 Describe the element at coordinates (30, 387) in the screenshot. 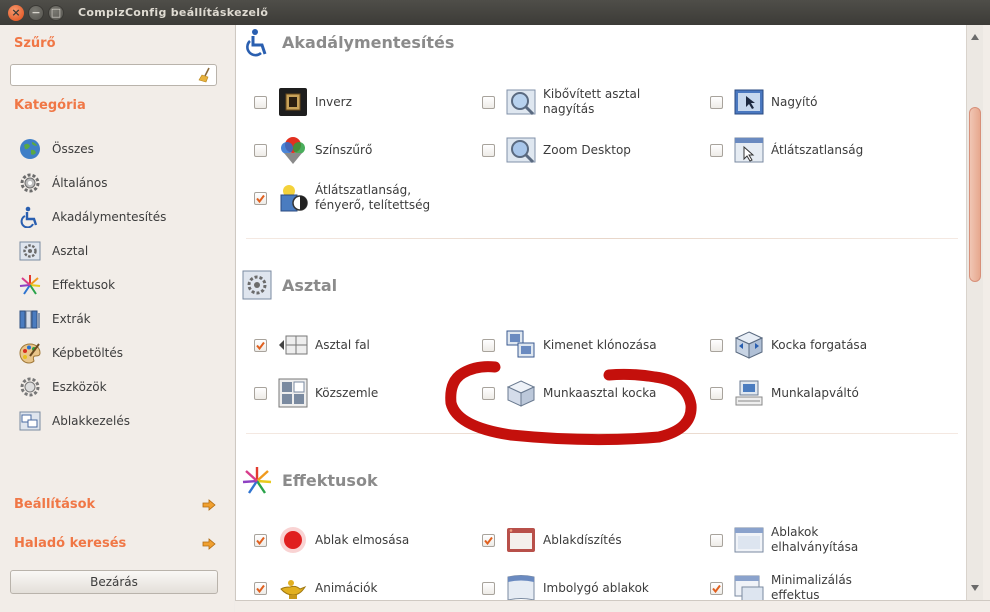

I see `tools-gear-icon` at that location.